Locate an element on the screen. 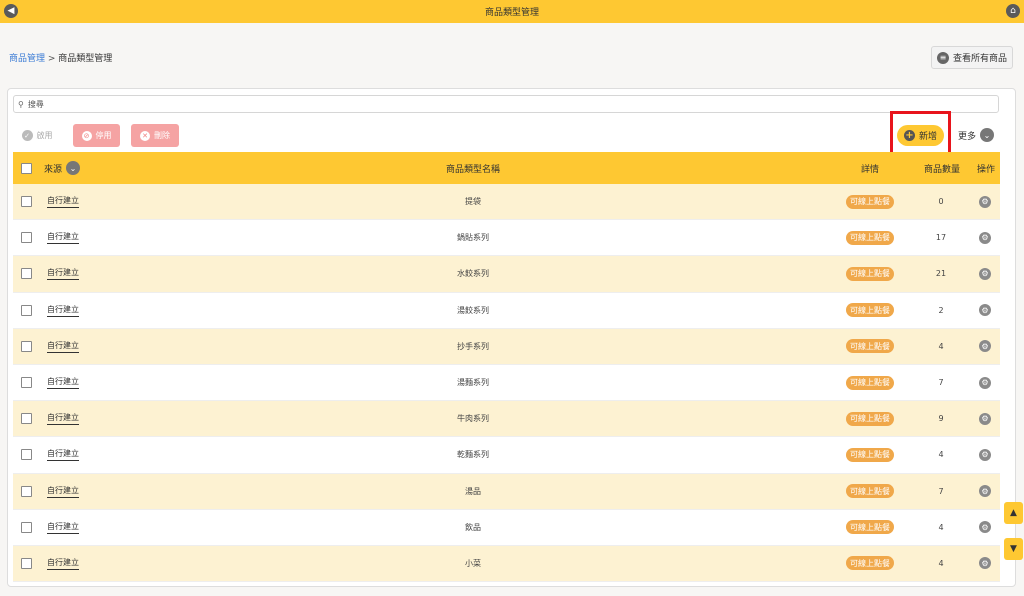 This screenshot has height=596, width=1024. scroll-down-button: ▼ is located at coordinates (1013, 549).